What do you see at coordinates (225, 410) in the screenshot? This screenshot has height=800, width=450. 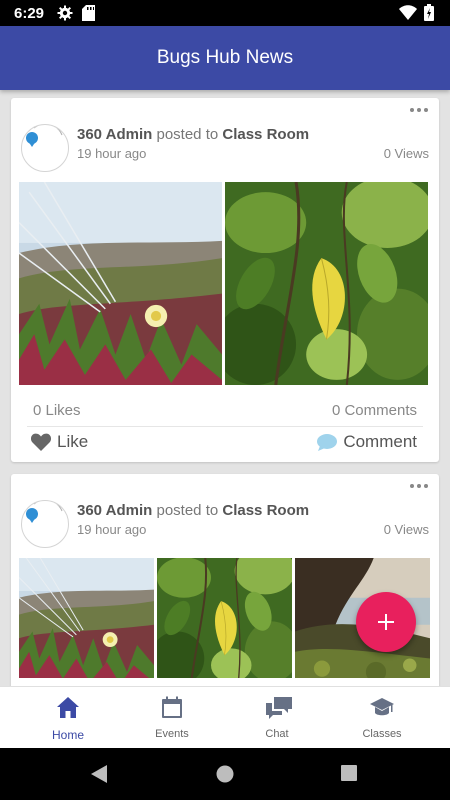 I see `post-counts: 0 Likes 0 Comments` at bounding box center [225, 410].